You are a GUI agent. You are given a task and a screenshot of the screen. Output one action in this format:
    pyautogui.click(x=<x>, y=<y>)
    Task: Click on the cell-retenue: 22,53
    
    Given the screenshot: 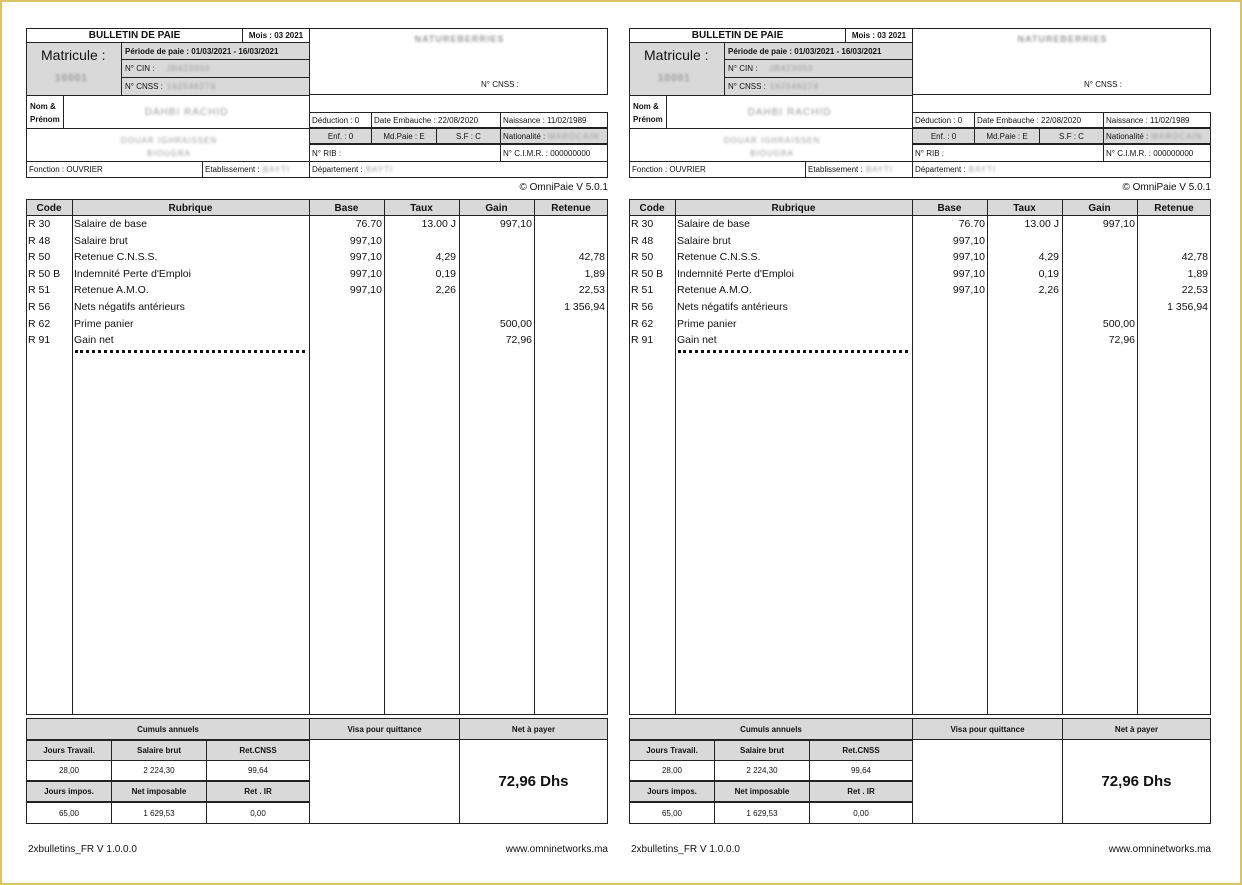 What is the action you would take?
    pyautogui.click(x=591, y=290)
    